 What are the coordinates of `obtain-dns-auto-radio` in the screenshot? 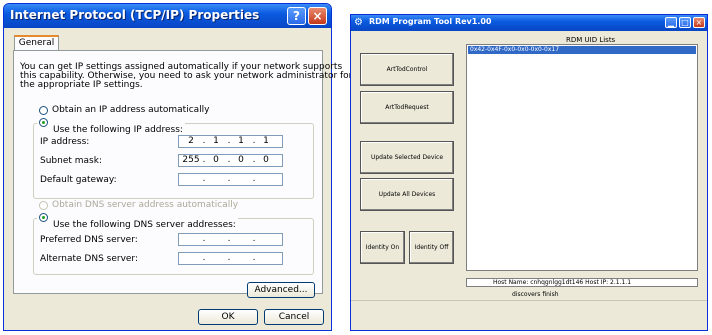 It's located at (43, 205).